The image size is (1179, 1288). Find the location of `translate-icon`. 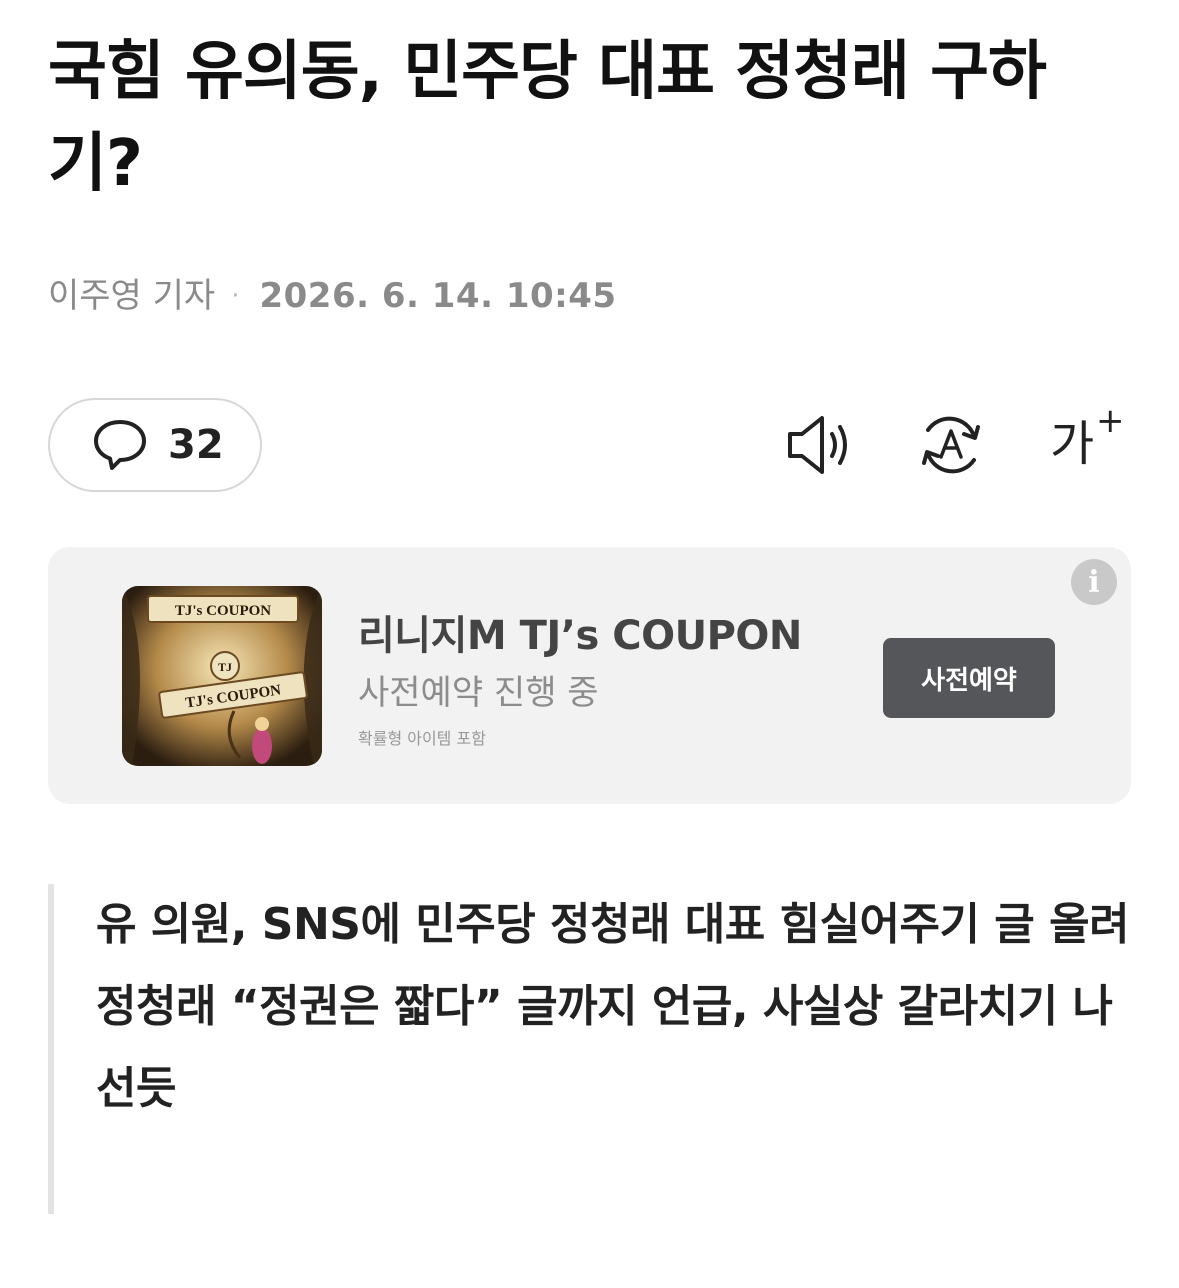

translate-icon is located at coordinates (951, 445).